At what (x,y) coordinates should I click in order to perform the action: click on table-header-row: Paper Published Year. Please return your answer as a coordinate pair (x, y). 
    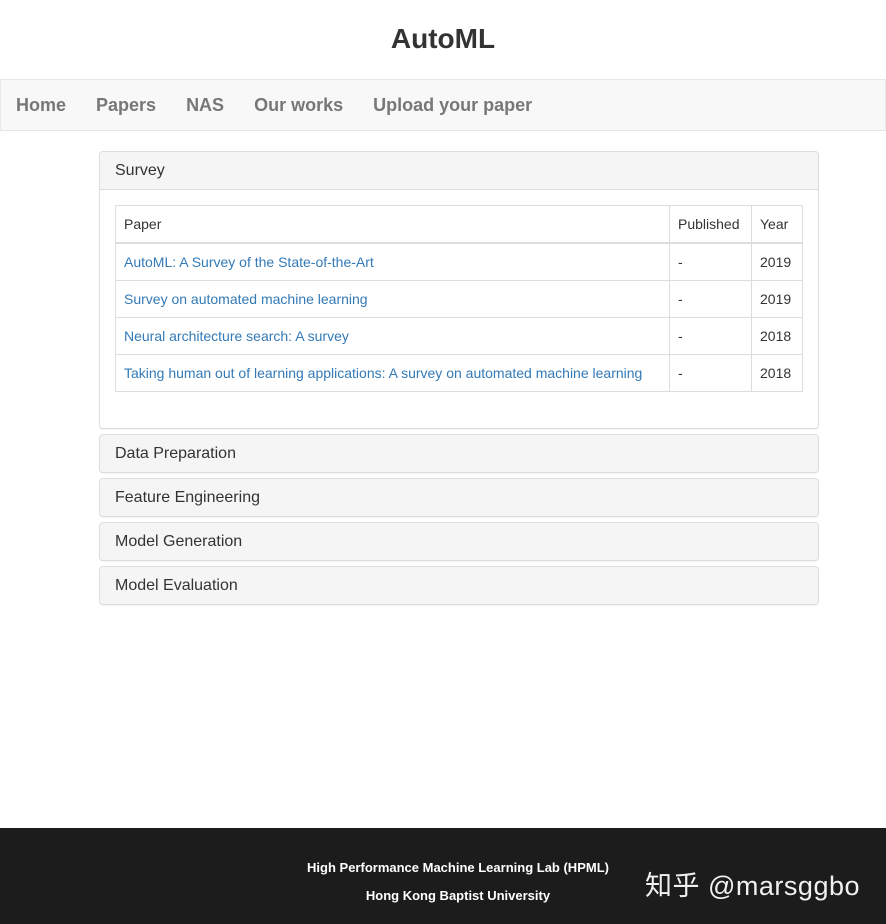
    Looking at the image, I should click on (459, 224).